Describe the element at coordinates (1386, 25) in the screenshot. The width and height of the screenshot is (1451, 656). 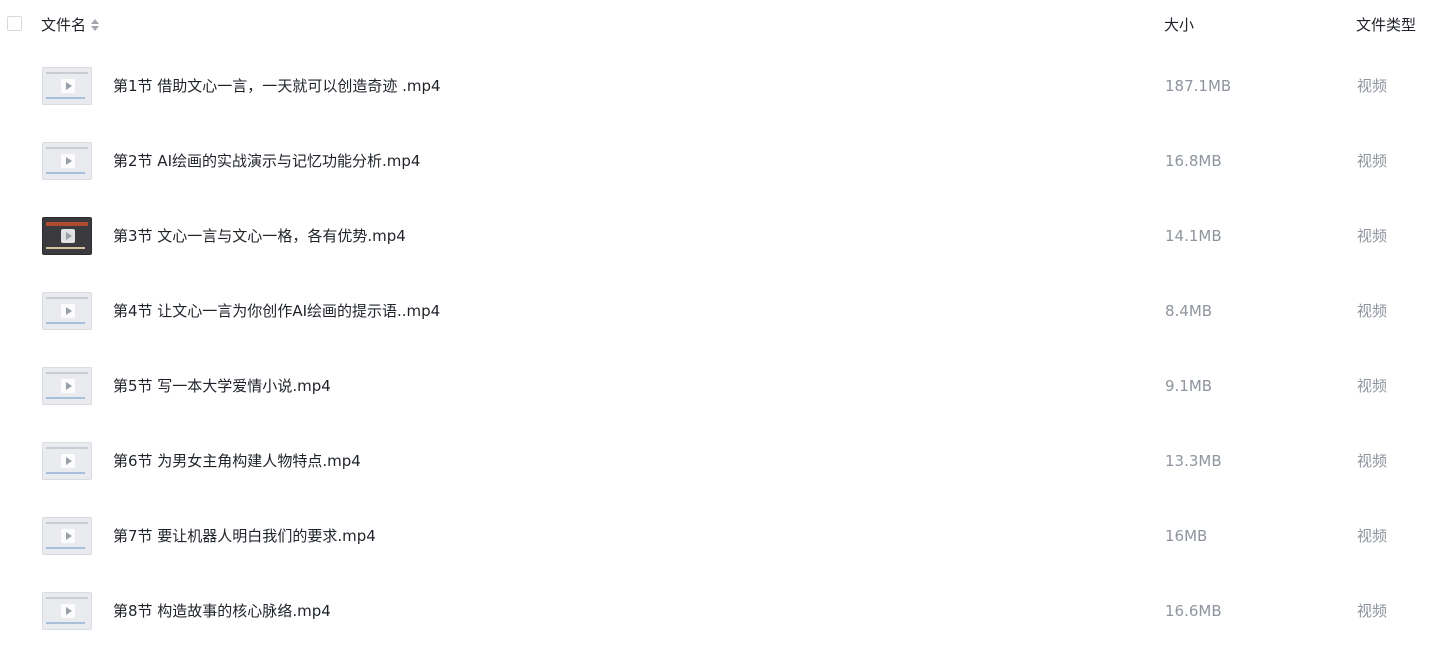
I see `column-header-type: 文件类型` at that location.